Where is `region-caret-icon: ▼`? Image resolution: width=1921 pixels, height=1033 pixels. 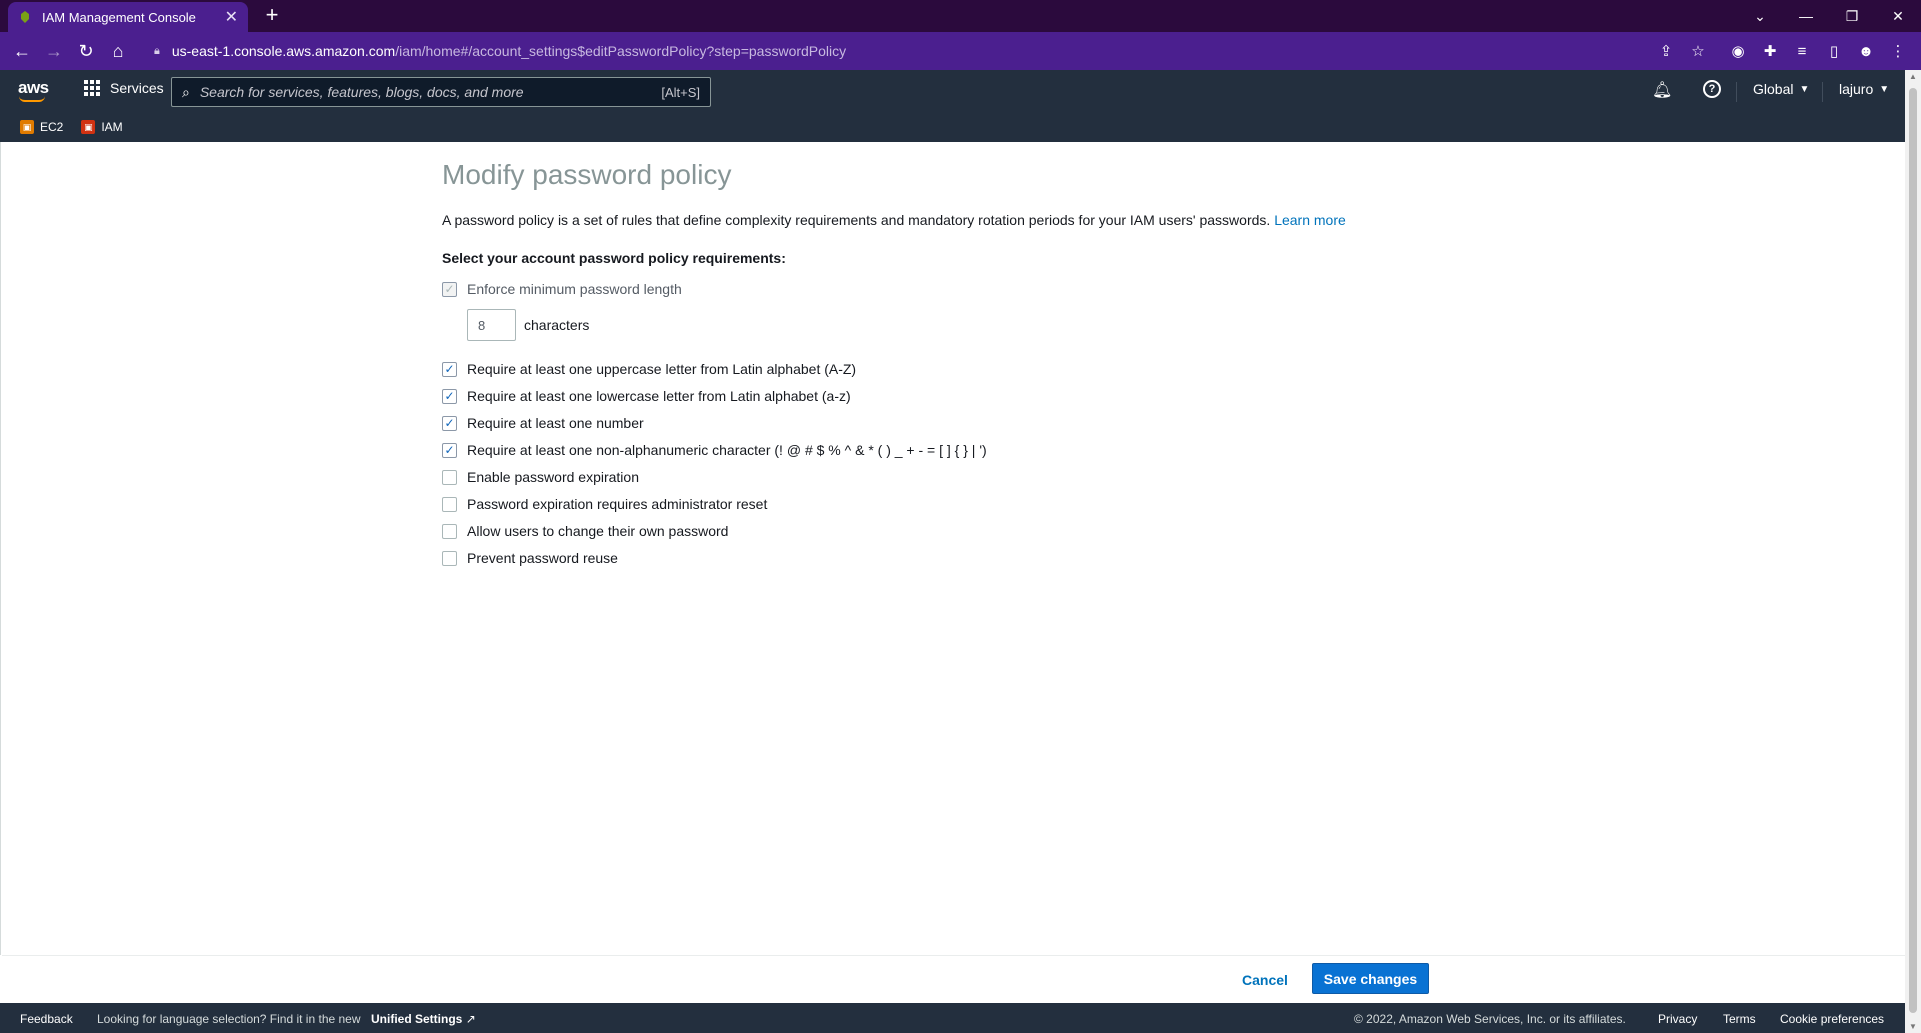
region-caret-icon: ▼ is located at coordinates (1804, 89).